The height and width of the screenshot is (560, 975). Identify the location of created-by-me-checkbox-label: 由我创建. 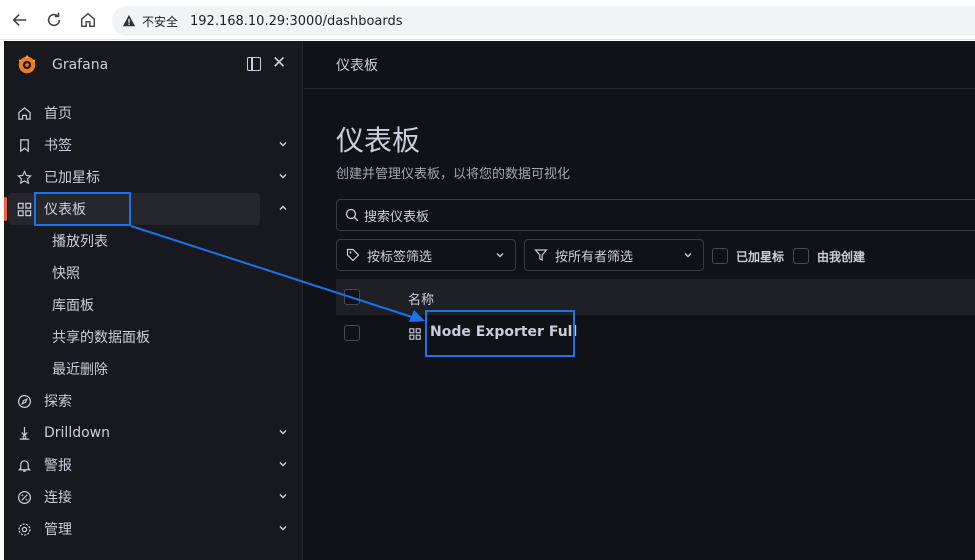
(841, 257).